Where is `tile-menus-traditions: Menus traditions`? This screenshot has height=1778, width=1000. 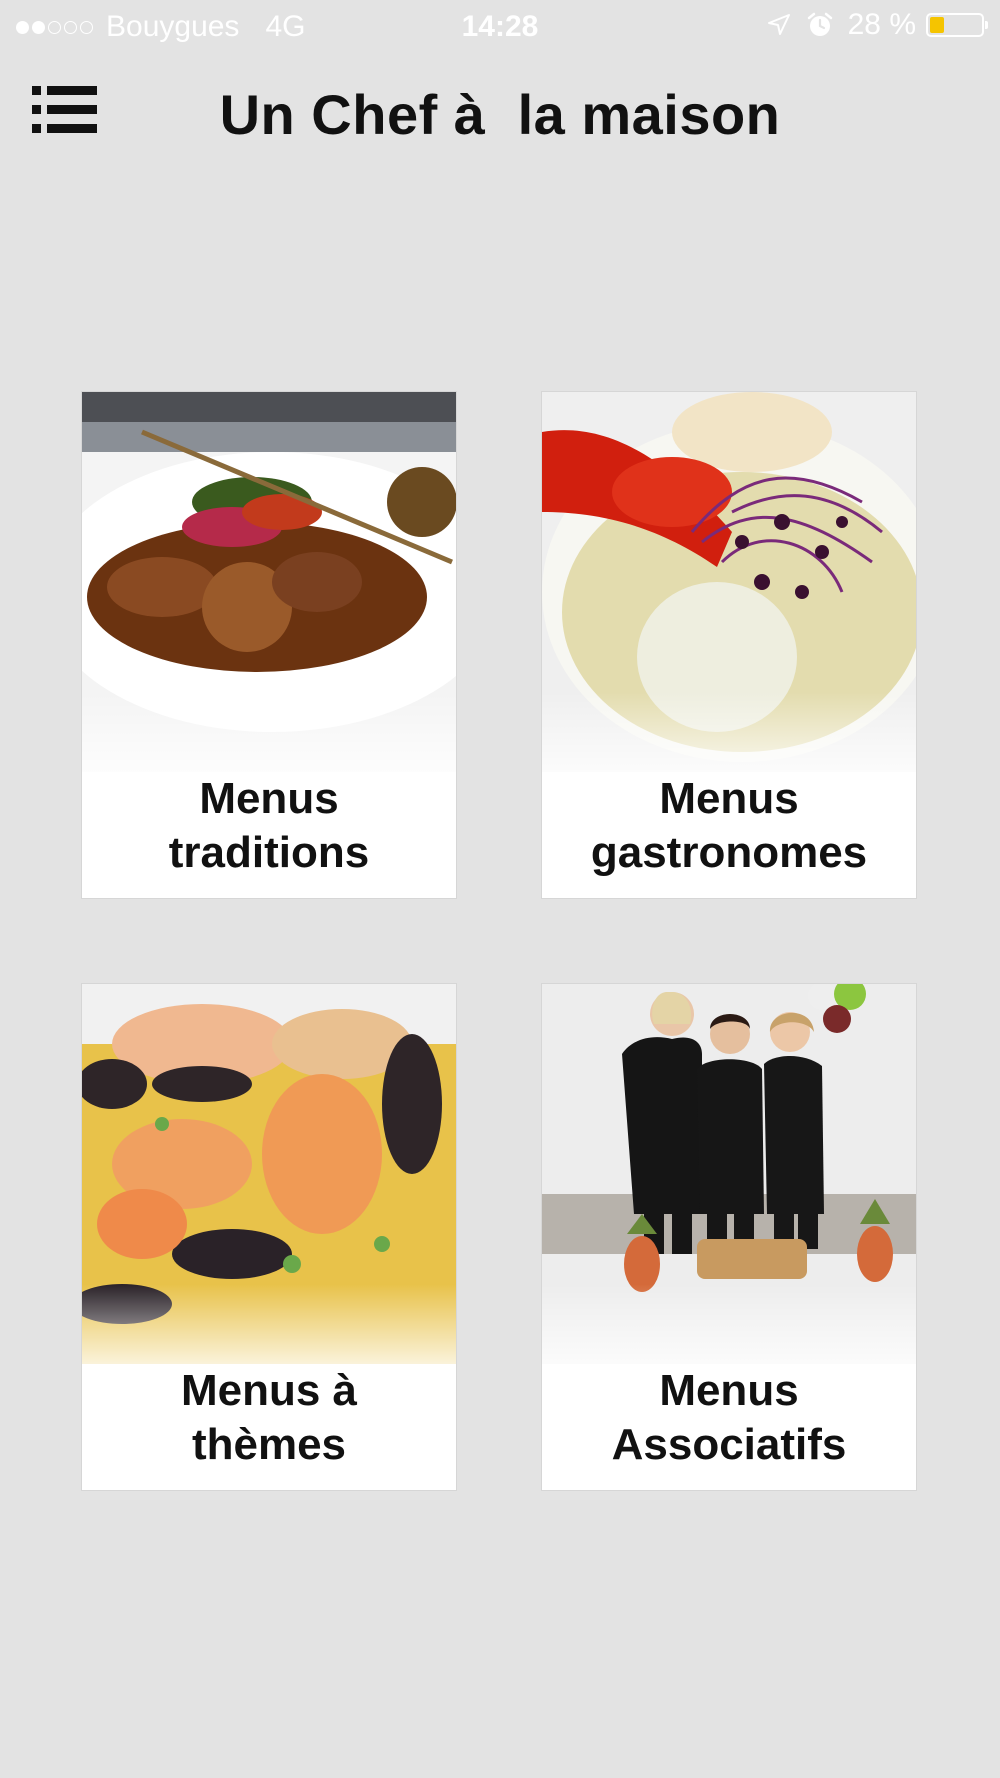
tile-menus-traditions: Menus traditions is located at coordinates (269, 645).